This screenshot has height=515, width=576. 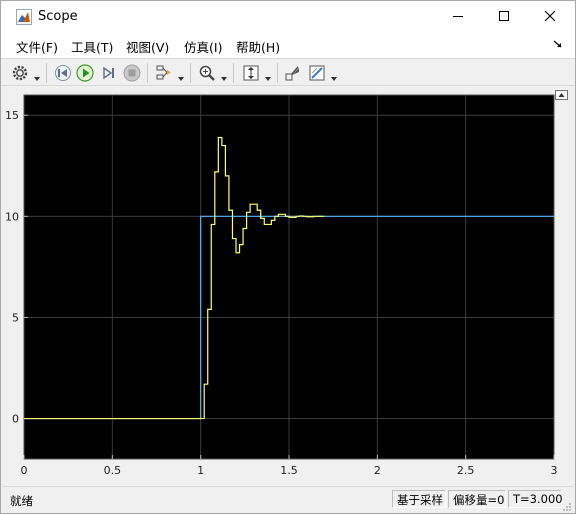 I want to click on highlight-block-icon, so click(x=293, y=73).